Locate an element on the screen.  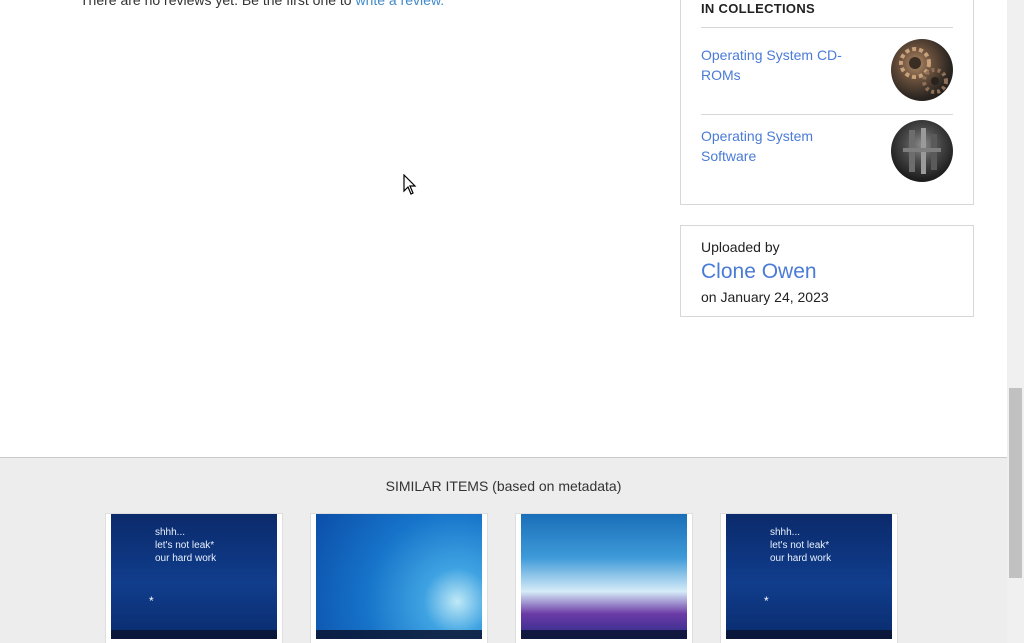
collection-item-software: Operating System Software is located at coordinates (827, 148).